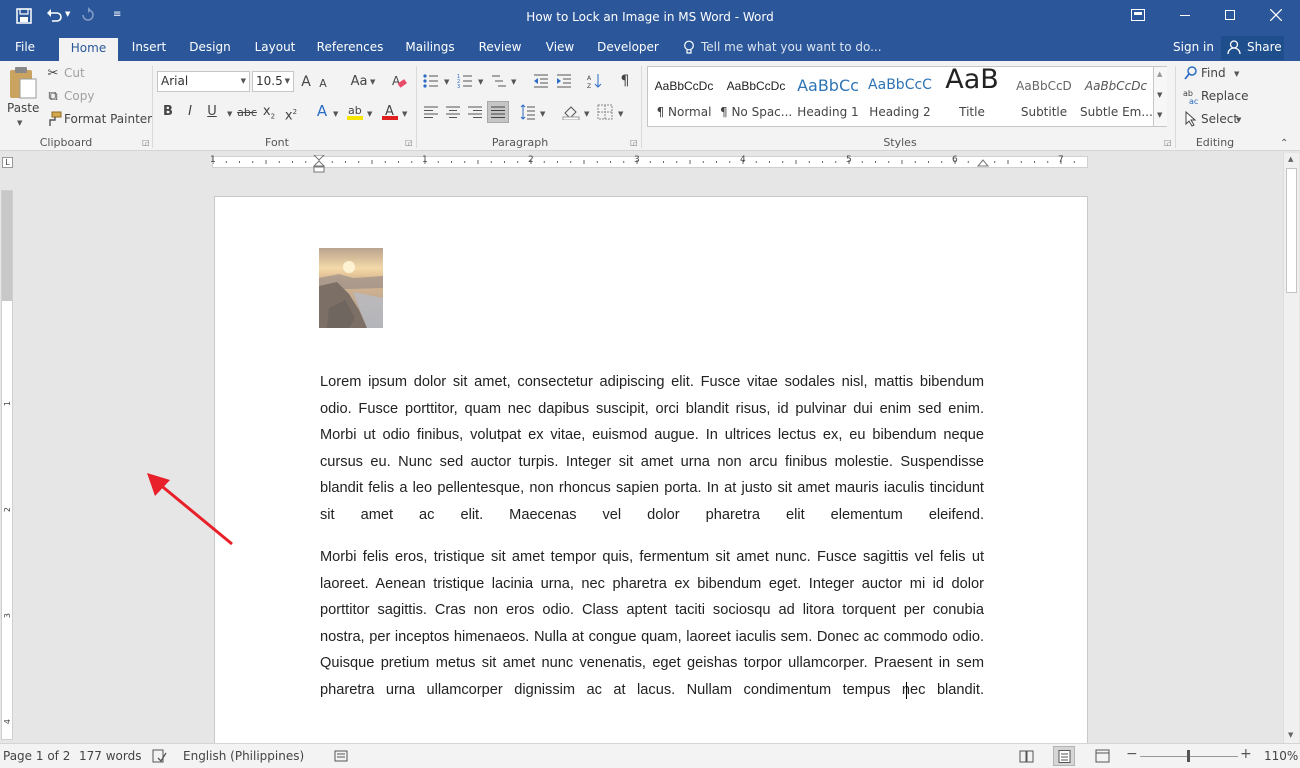  What do you see at coordinates (586, 114) in the screenshot?
I see `shading-dropdown-icon: ▼` at bounding box center [586, 114].